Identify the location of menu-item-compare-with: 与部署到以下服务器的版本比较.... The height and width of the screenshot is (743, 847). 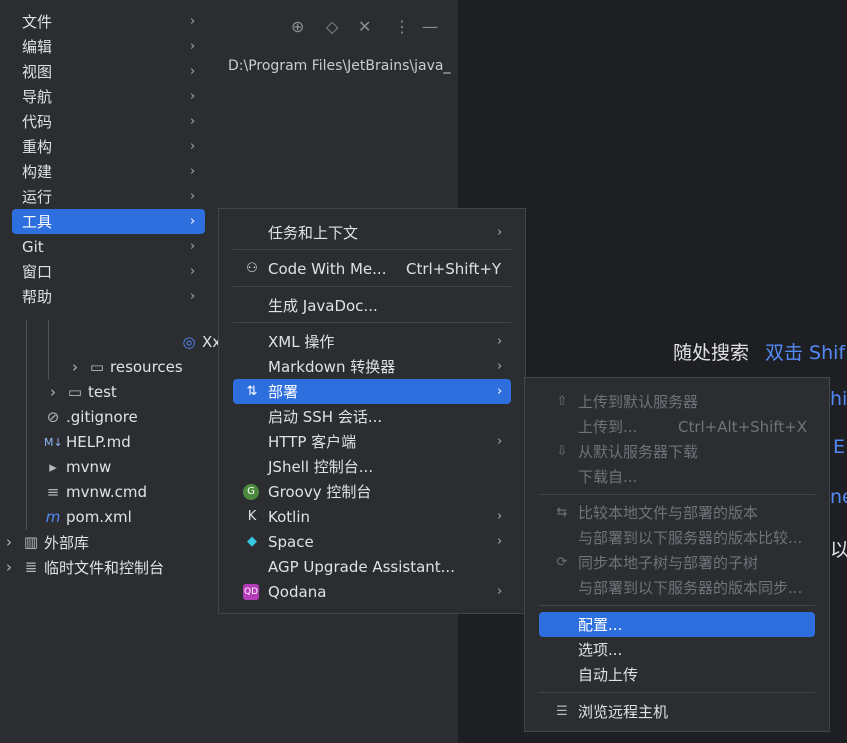
(677, 537).